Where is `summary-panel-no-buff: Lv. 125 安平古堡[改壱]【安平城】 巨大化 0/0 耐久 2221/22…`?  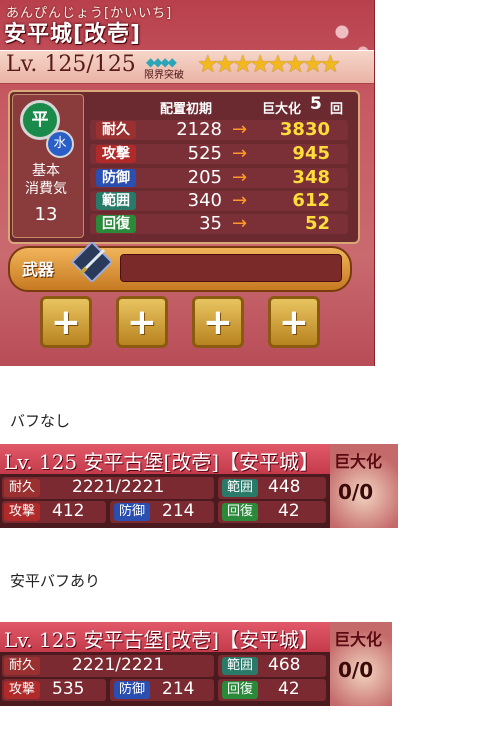 summary-panel-no-buff: Lv. 125 安平古堡[改壱]【安平城】 巨大化 0/0 耐久 2221/22… is located at coordinates (199, 486).